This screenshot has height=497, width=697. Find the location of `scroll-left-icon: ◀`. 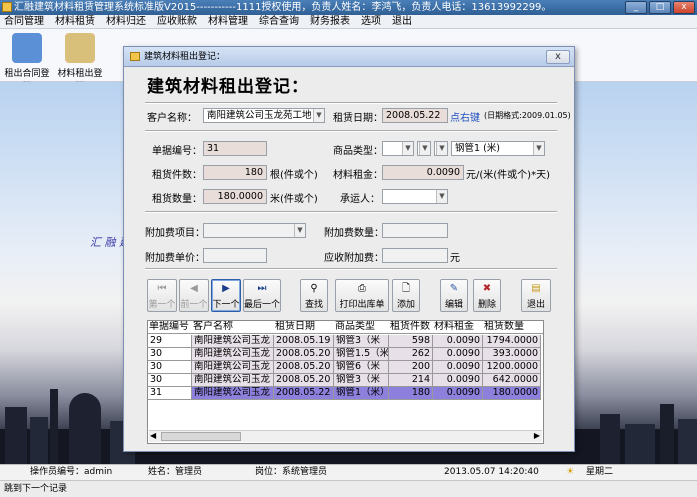

scroll-left-icon: ◀ is located at coordinates (153, 435).